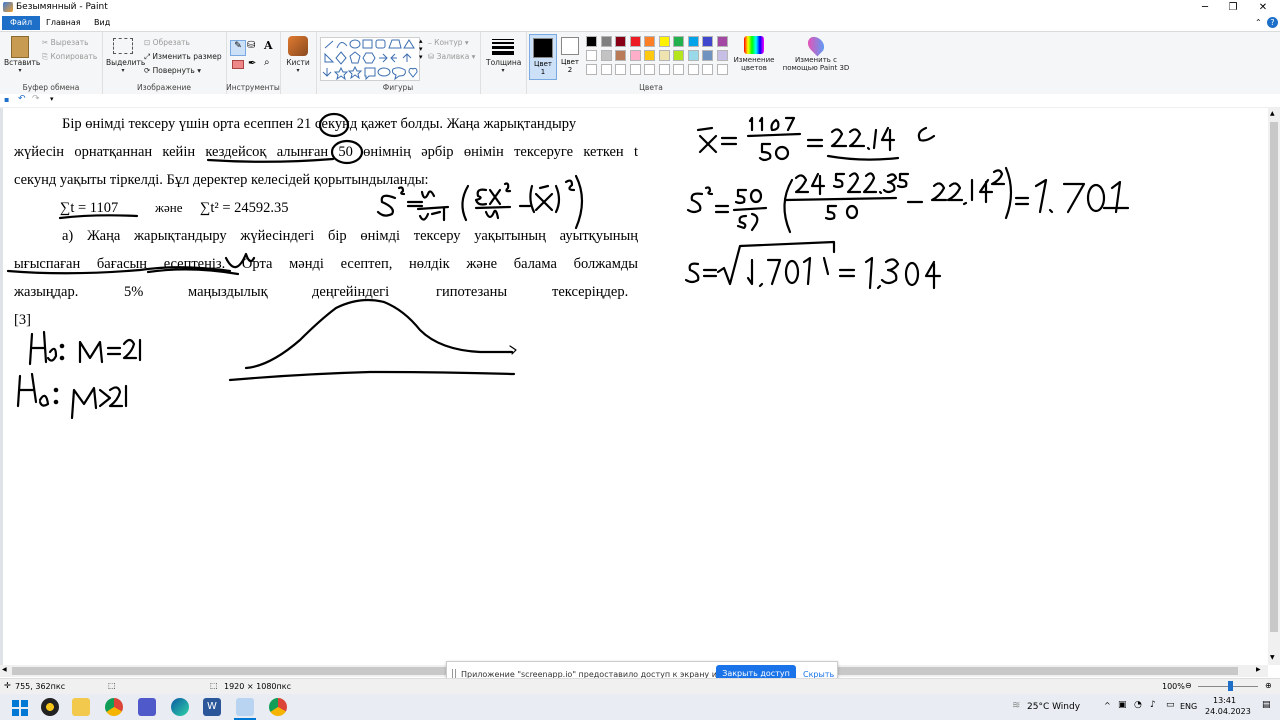 This screenshot has height=720, width=1280. Describe the element at coordinates (1153, 705) in the screenshot. I see `volume-icon: ♪` at that location.